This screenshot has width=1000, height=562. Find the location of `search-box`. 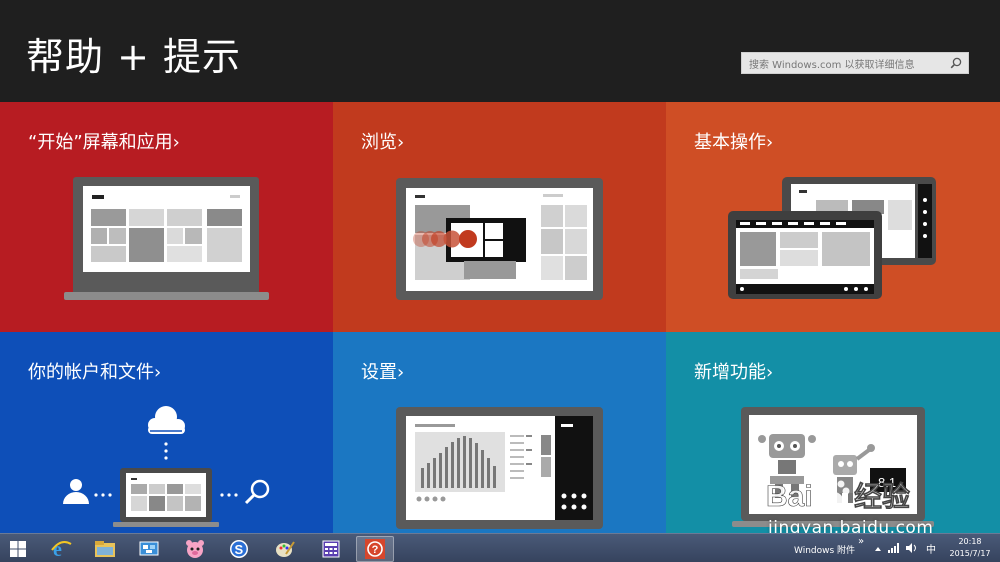

search-box is located at coordinates (855, 64).